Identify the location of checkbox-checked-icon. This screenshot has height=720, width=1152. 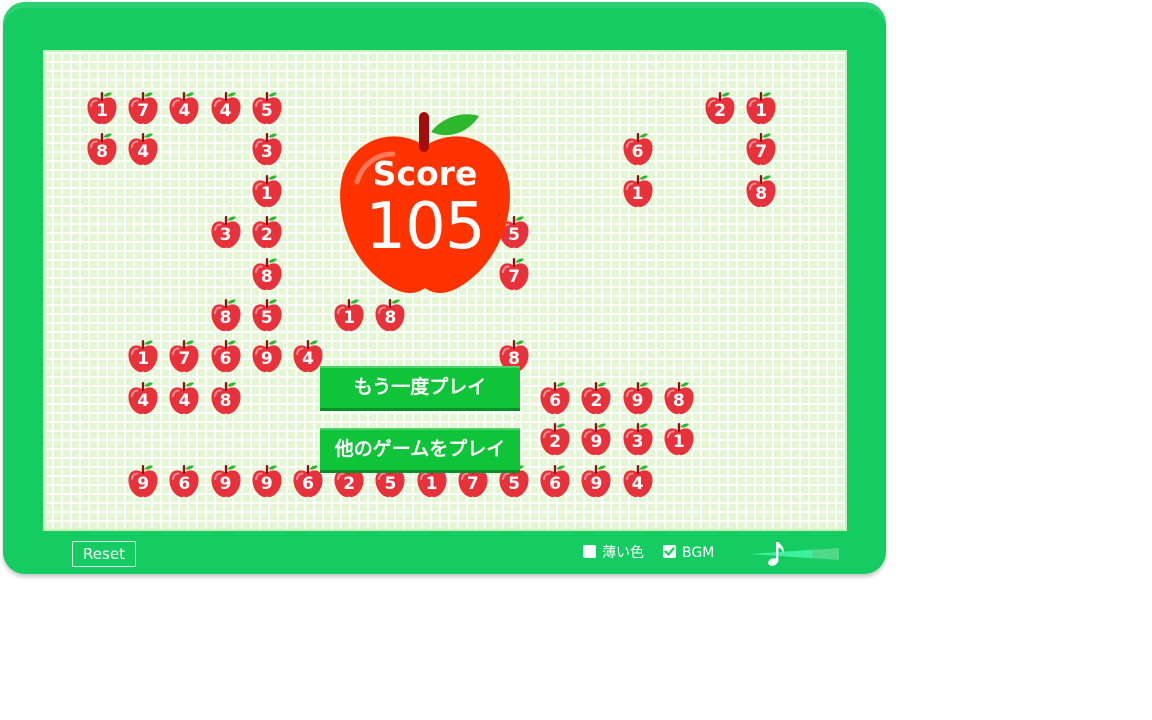
(669, 551).